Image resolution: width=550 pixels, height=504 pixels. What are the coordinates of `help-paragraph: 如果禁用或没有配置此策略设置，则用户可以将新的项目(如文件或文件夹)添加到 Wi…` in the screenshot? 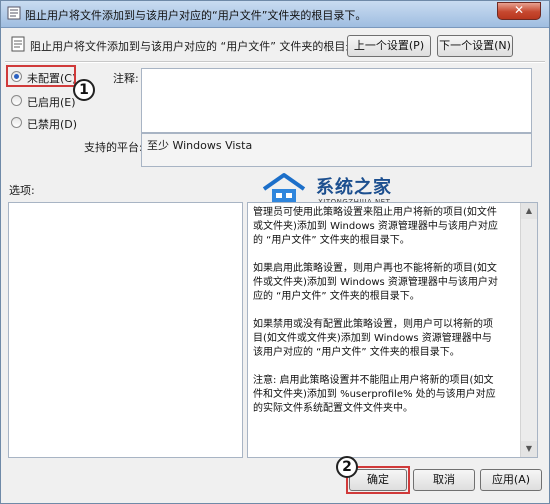 It's located at (373, 338).